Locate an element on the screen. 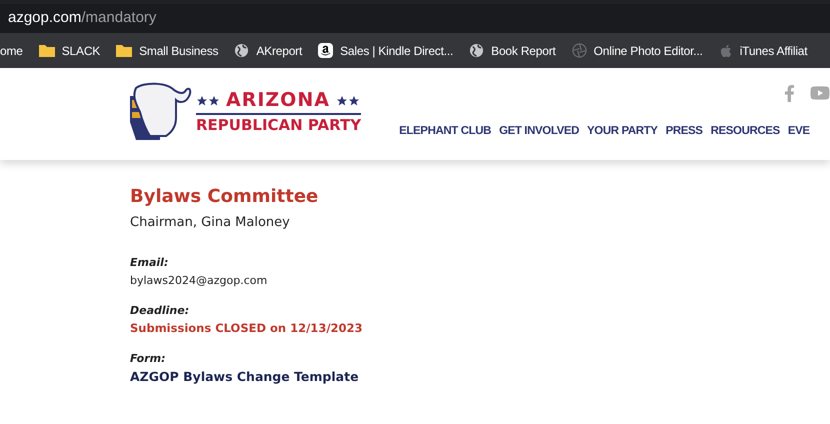  bookmark: Small Business is located at coordinates (167, 51).